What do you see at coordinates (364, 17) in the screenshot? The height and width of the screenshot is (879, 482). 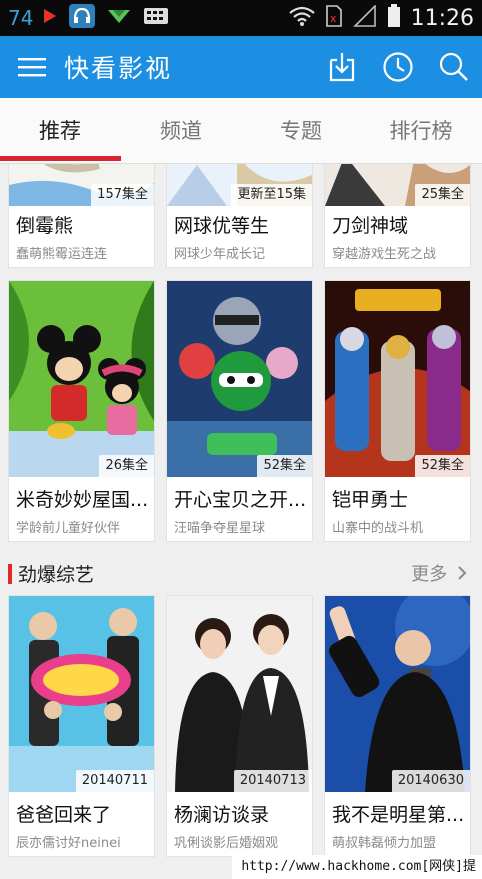 I see `signal-icon` at bounding box center [364, 17].